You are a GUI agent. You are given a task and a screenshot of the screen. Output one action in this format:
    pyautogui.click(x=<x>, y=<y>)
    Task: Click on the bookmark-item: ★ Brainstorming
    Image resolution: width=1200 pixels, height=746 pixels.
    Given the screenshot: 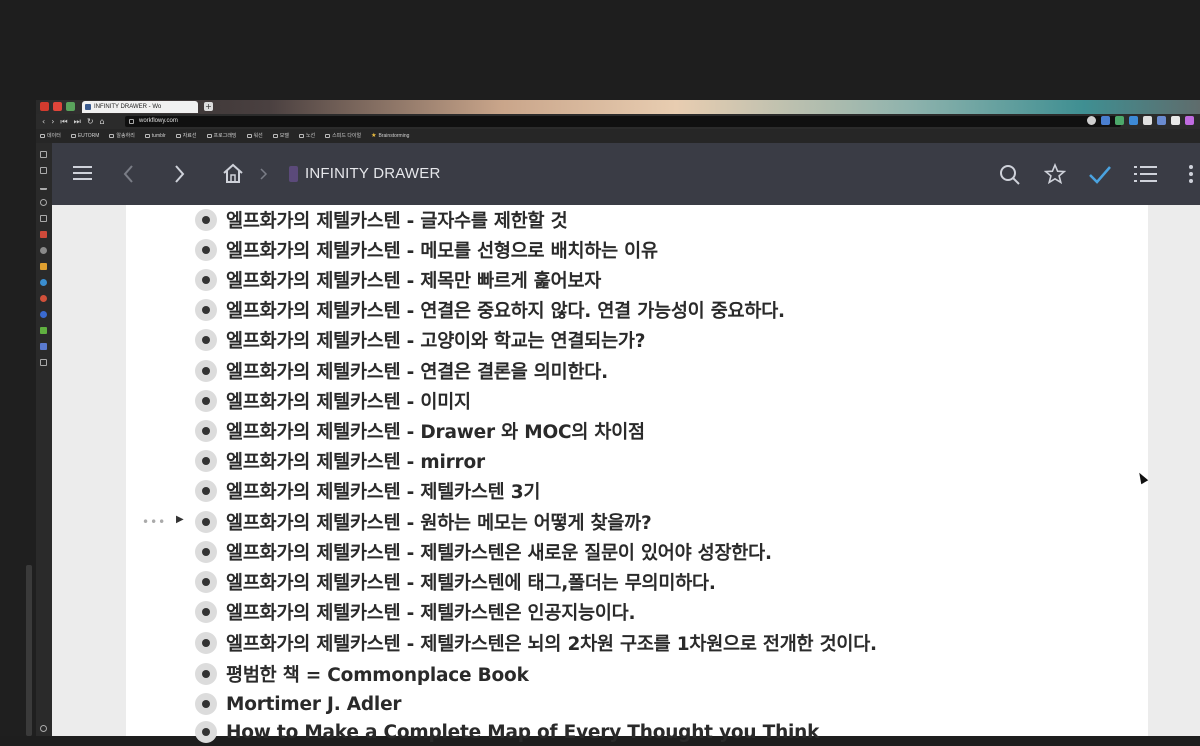 What is the action you would take?
    pyautogui.click(x=390, y=136)
    